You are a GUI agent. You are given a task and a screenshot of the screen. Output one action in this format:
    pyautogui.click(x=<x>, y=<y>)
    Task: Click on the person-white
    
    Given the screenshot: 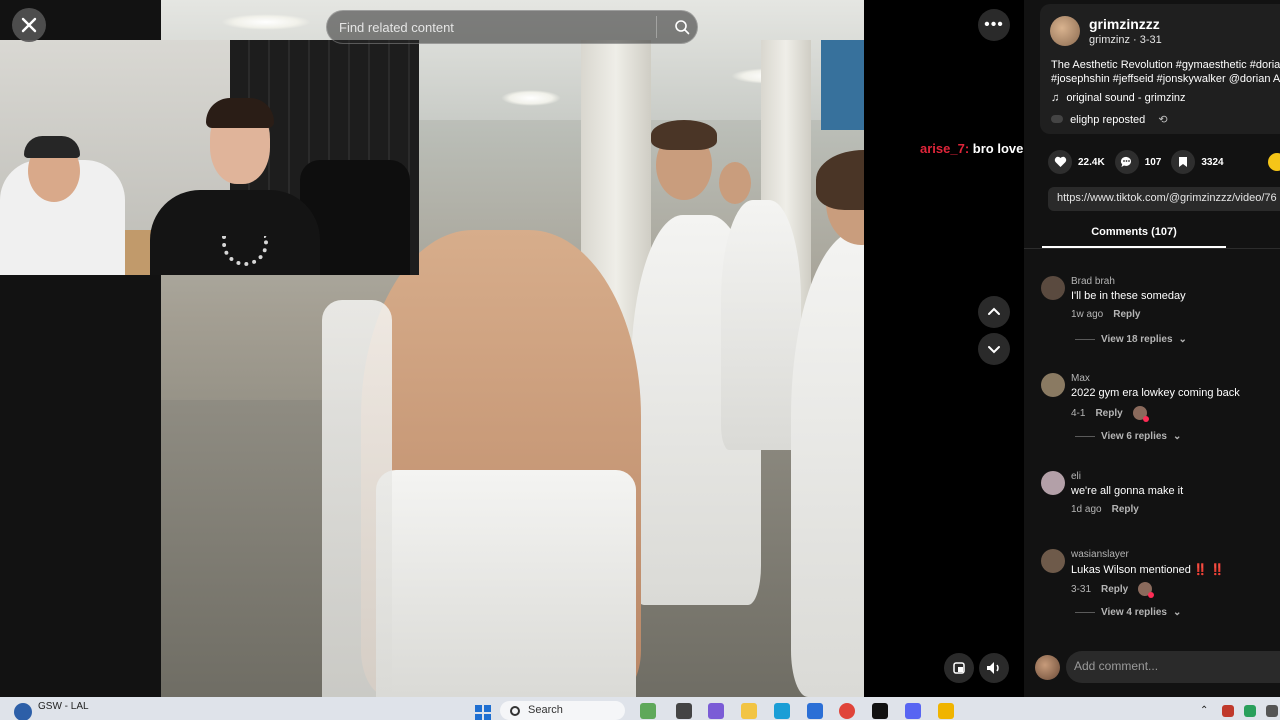 What is the action you would take?
    pyautogui.click(x=761, y=325)
    